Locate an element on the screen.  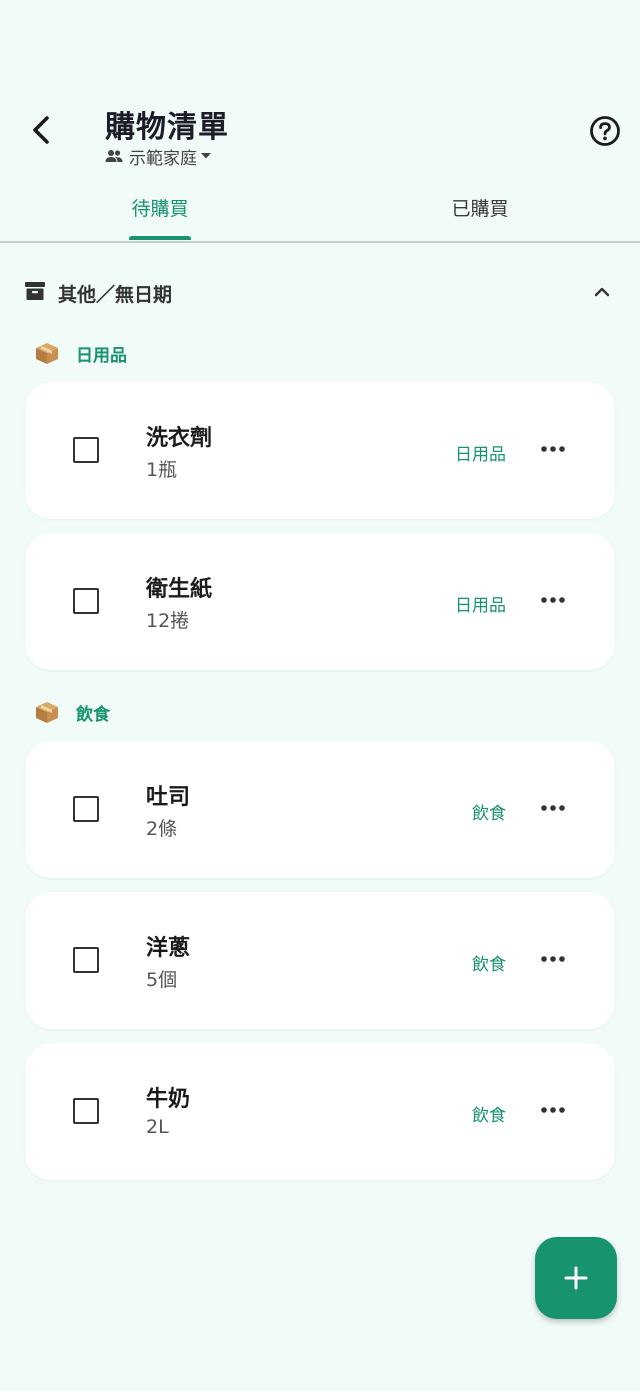
family-selector: 示範家庭 is located at coordinates (158, 156).